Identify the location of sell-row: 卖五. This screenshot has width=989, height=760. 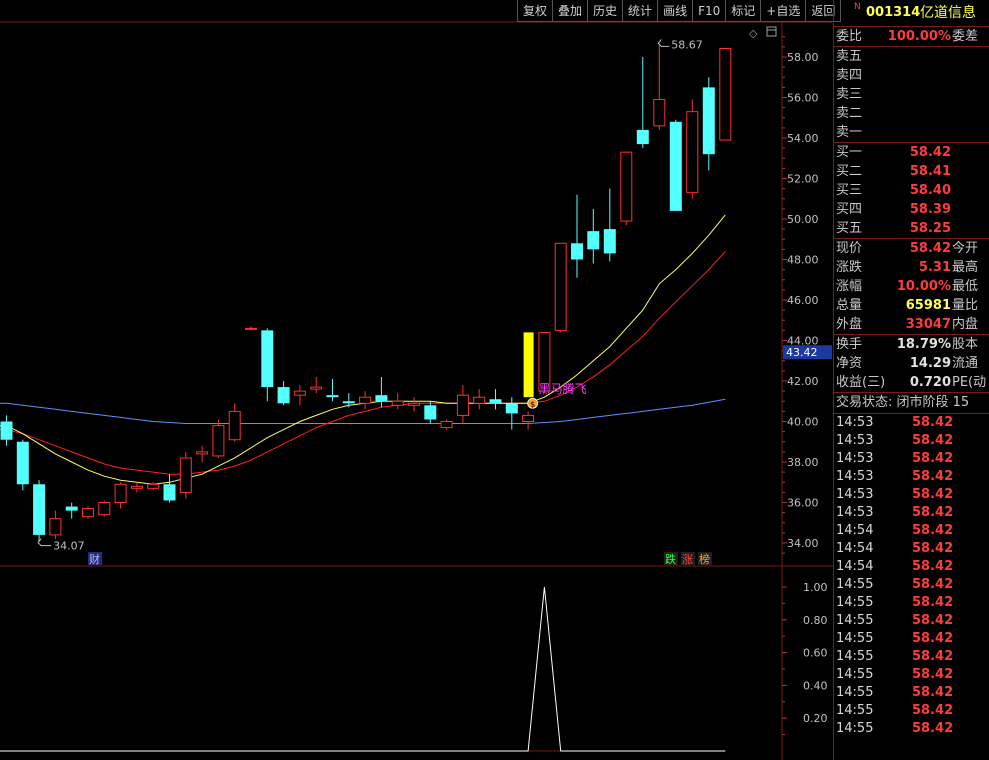
(911, 56).